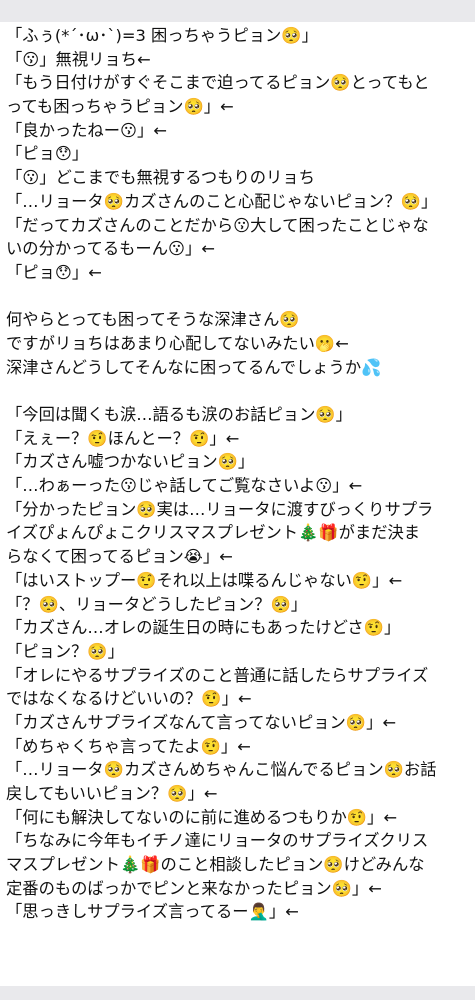 This screenshot has width=475, height=1000. What do you see at coordinates (54, 272) in the screenshot?
I see `text-line: 「ピョ😯」←` at bounding box center [54, 272].